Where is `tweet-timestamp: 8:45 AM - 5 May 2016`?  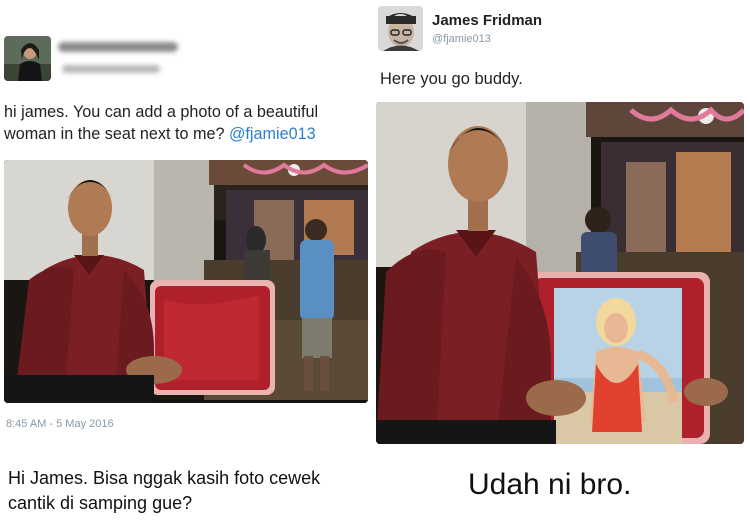 tweet-timestamp: 8:45 AM - 5 May 2016 is located at coordinates (60, 424).